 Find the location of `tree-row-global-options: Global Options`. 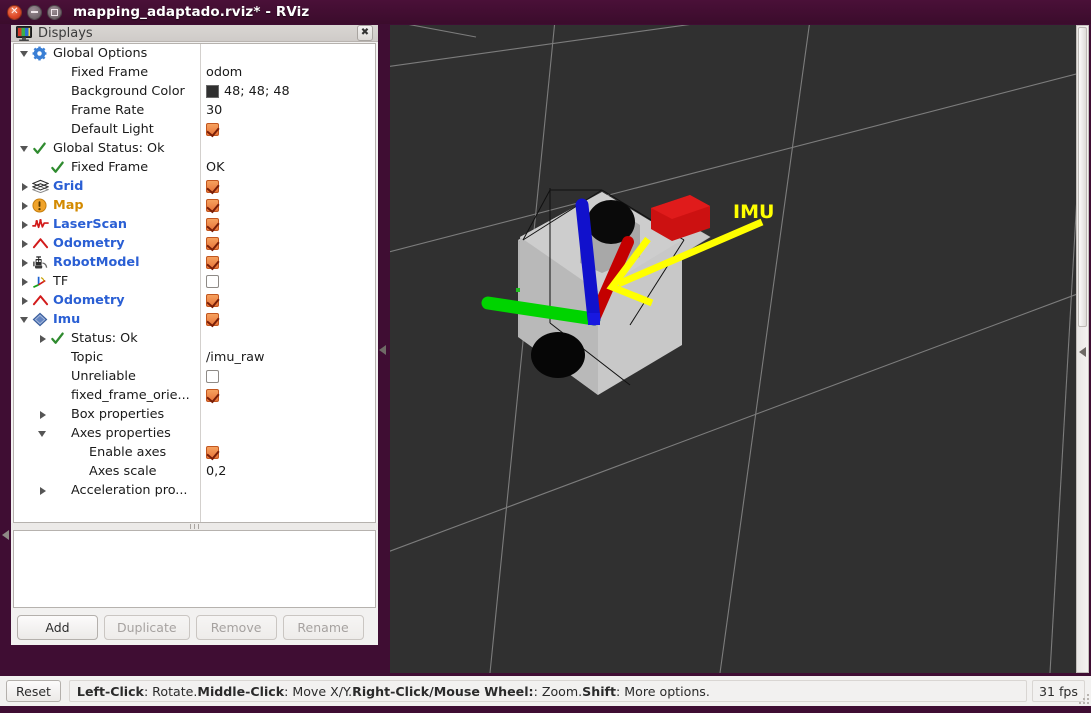

tree-row-global-options: Global Options is located at coordinates (194, 53).